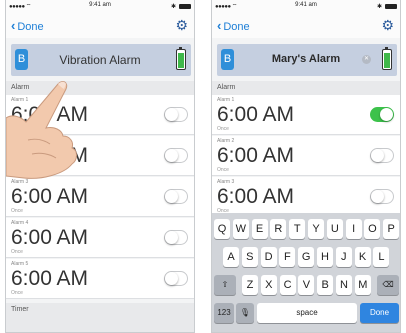 The height and width of the screenshot is (333, 406). Describe the element at coordinates (268, 257) in the screenshot. I see `key-d: D` at that location.